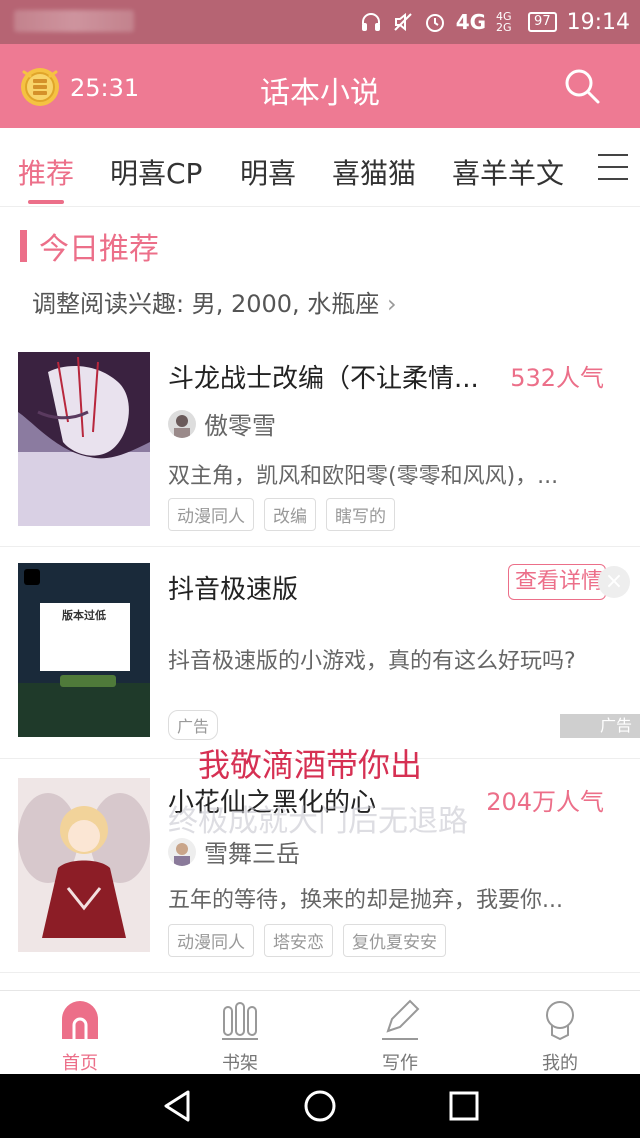  What do you see at coordinates (240, 426) in the screenshot?
I see `author-name: 傲零雪` at bounding box center [240, 426].